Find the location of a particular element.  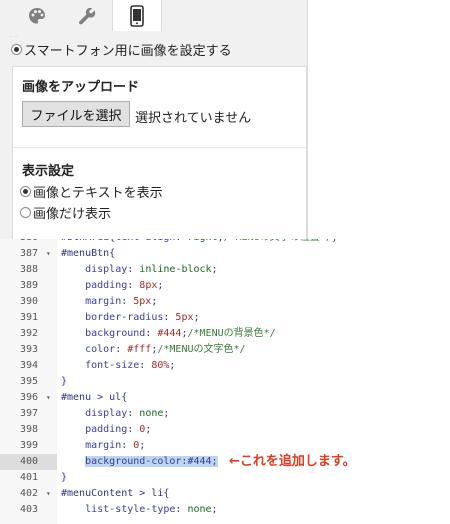

code-token: #444 is located at coordinates (169, 333).